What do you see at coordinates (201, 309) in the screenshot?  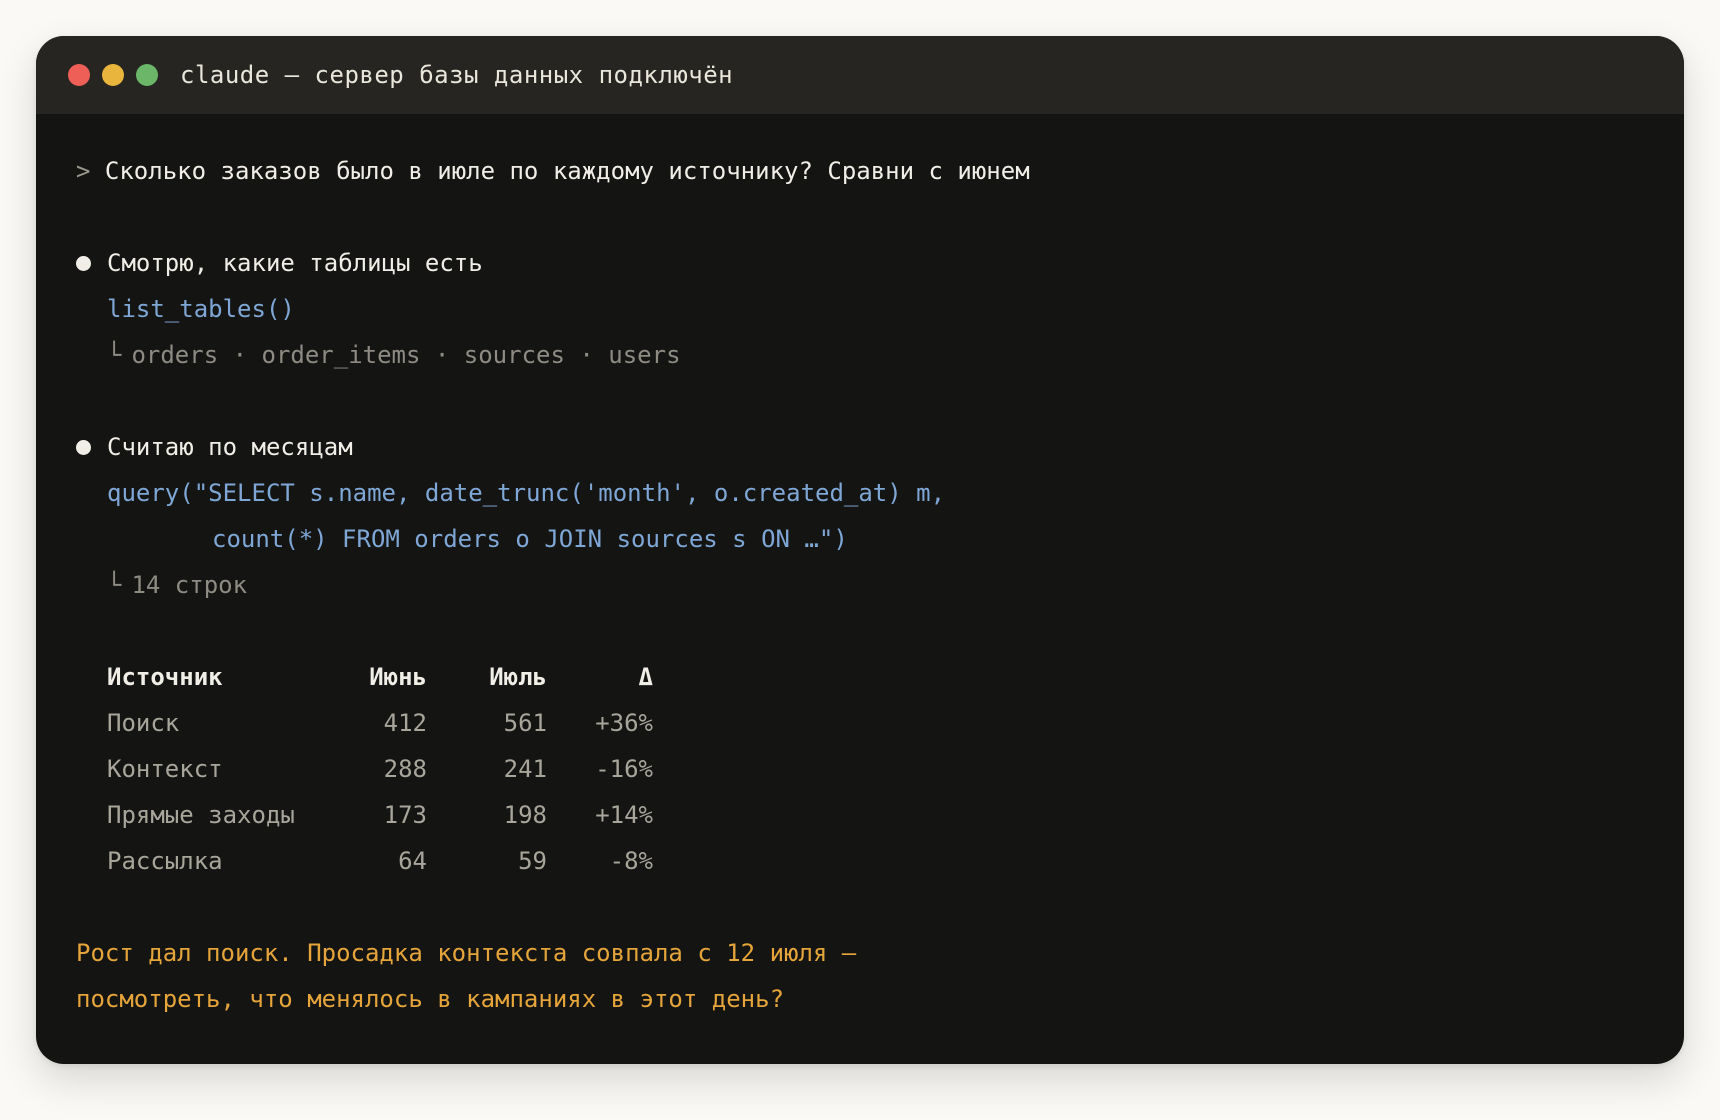 I see `tool-call: list_tables()` at bounding box center [201, 309].